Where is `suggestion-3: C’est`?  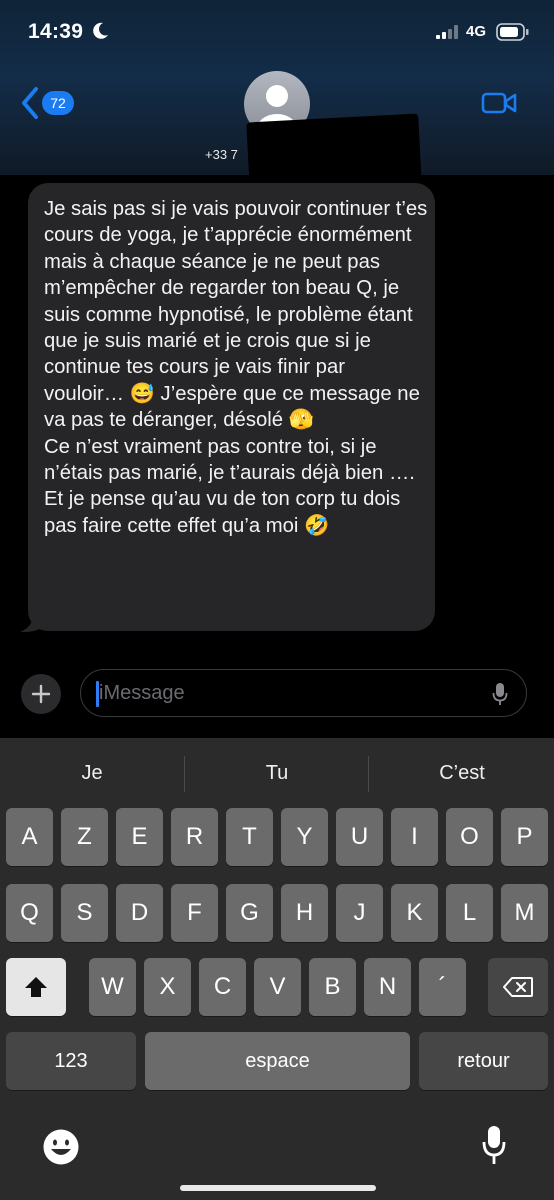
suggestion-3: C’est is located at coordinates (462, 773).